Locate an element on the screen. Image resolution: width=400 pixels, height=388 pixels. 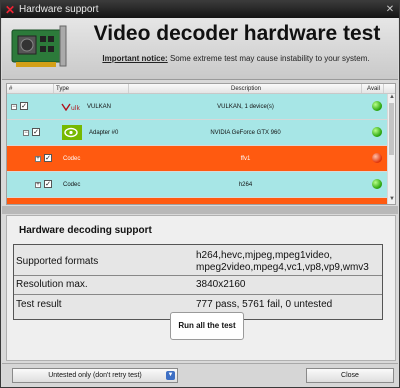
nvidia-logo-icon is located at coordinates (72, 132).